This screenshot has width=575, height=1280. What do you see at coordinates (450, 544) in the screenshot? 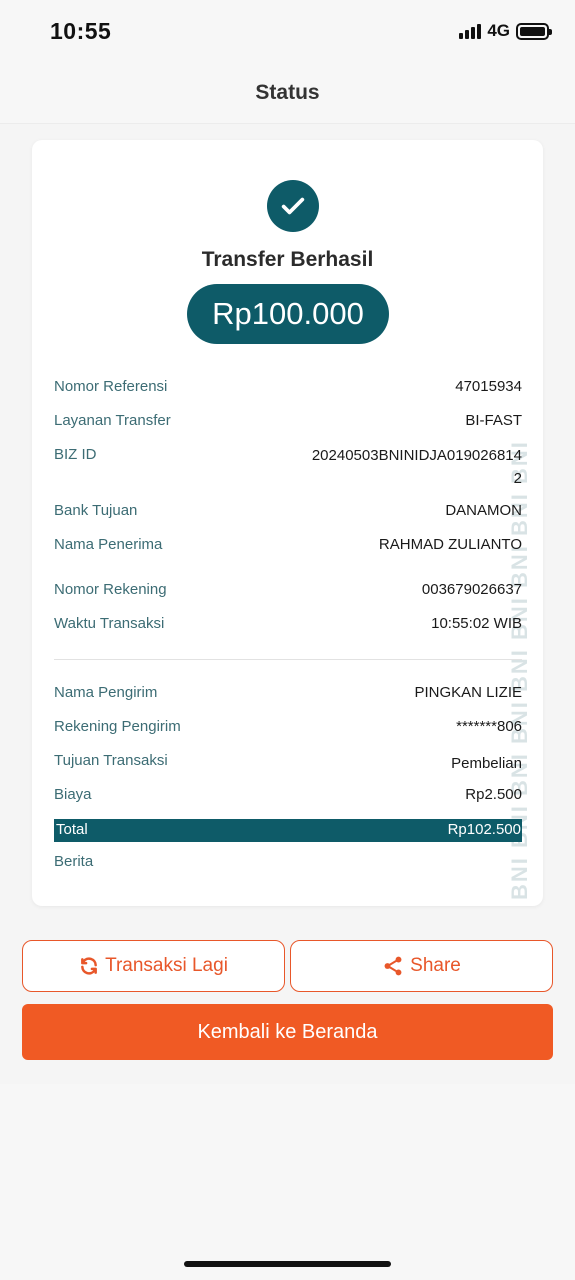
I see `detail-value: RAHMAD ZULIANTO` at bounding box center [450, 544].